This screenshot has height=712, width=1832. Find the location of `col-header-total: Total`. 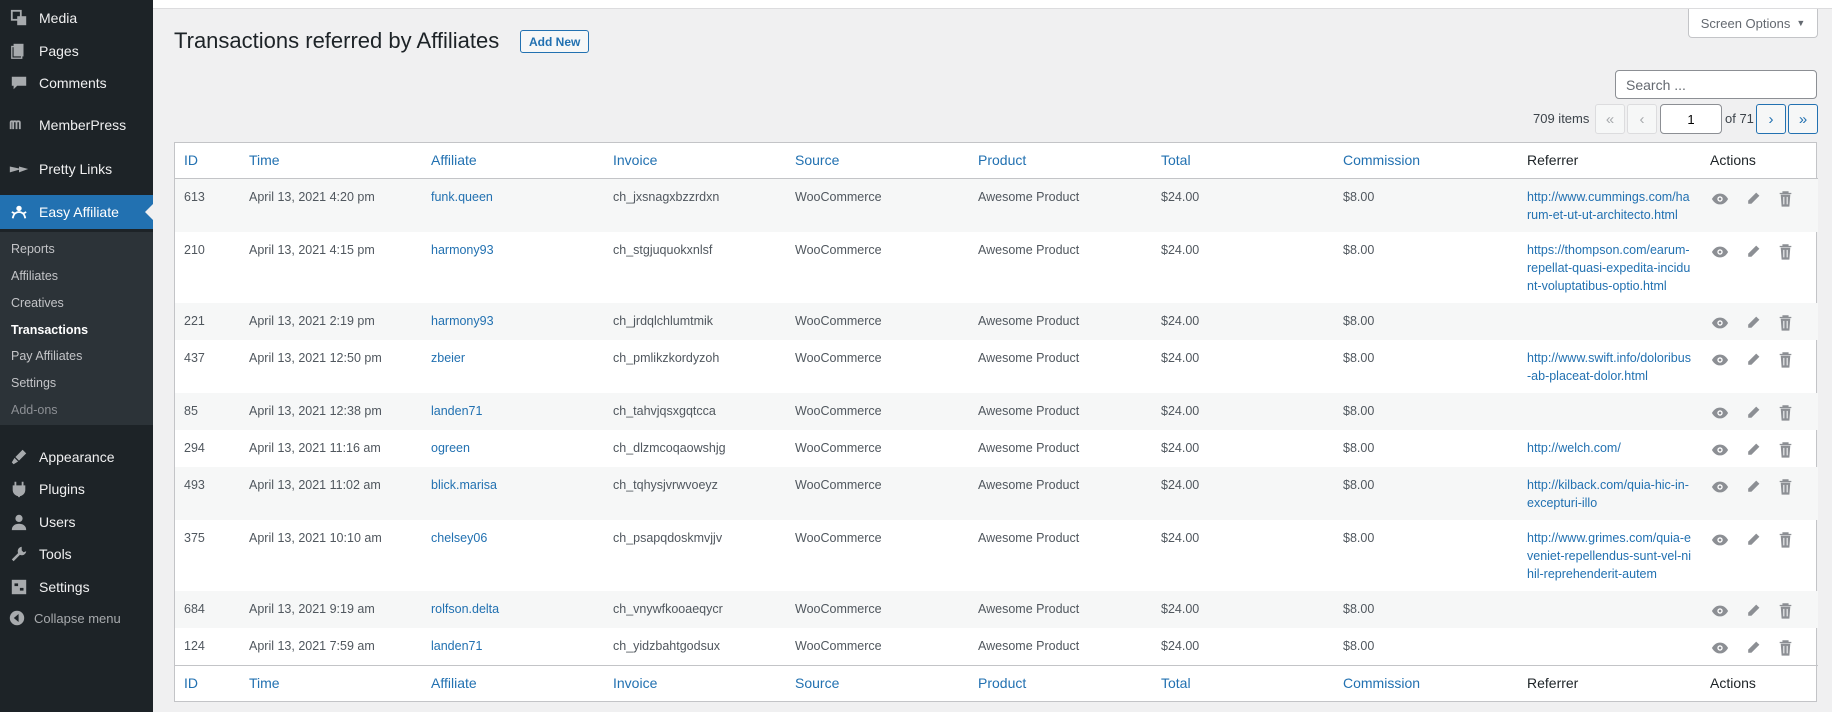

col-header-total: Total is located at coordinates (1243, 160).